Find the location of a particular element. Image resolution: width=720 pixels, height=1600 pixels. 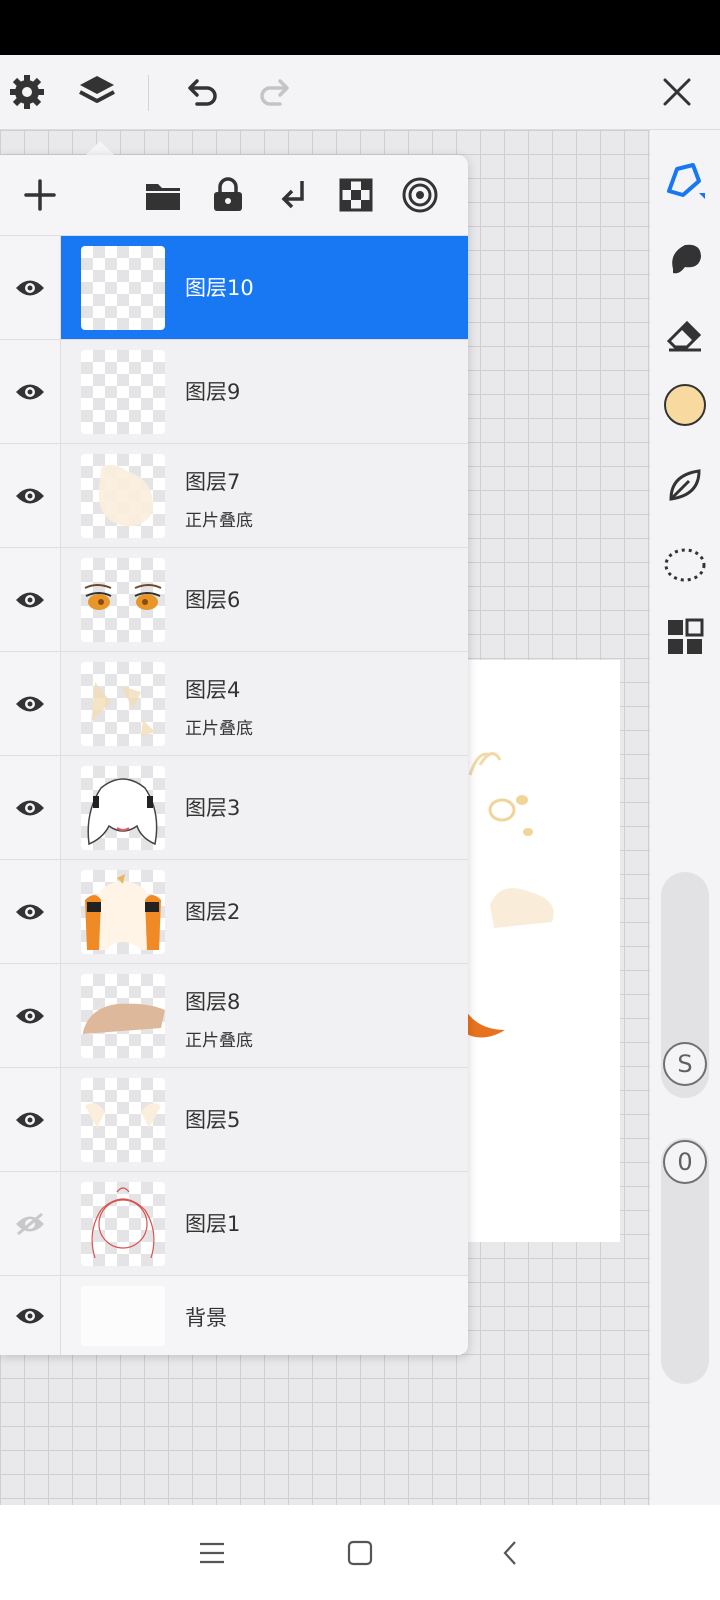

layer-row: 图层7 正片叠底 is located at coordinates (234, 495).